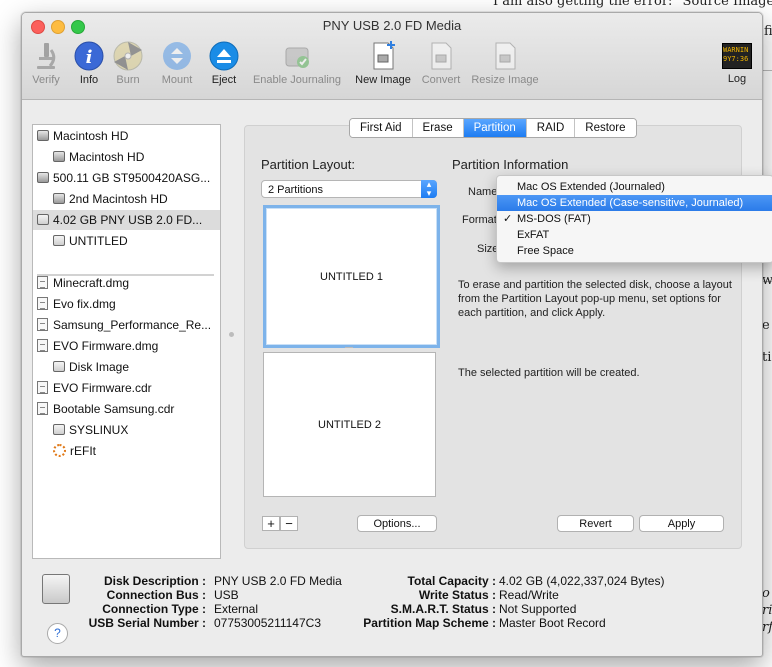  I want to click on usb-drive-large-icon, so click(56, 589).